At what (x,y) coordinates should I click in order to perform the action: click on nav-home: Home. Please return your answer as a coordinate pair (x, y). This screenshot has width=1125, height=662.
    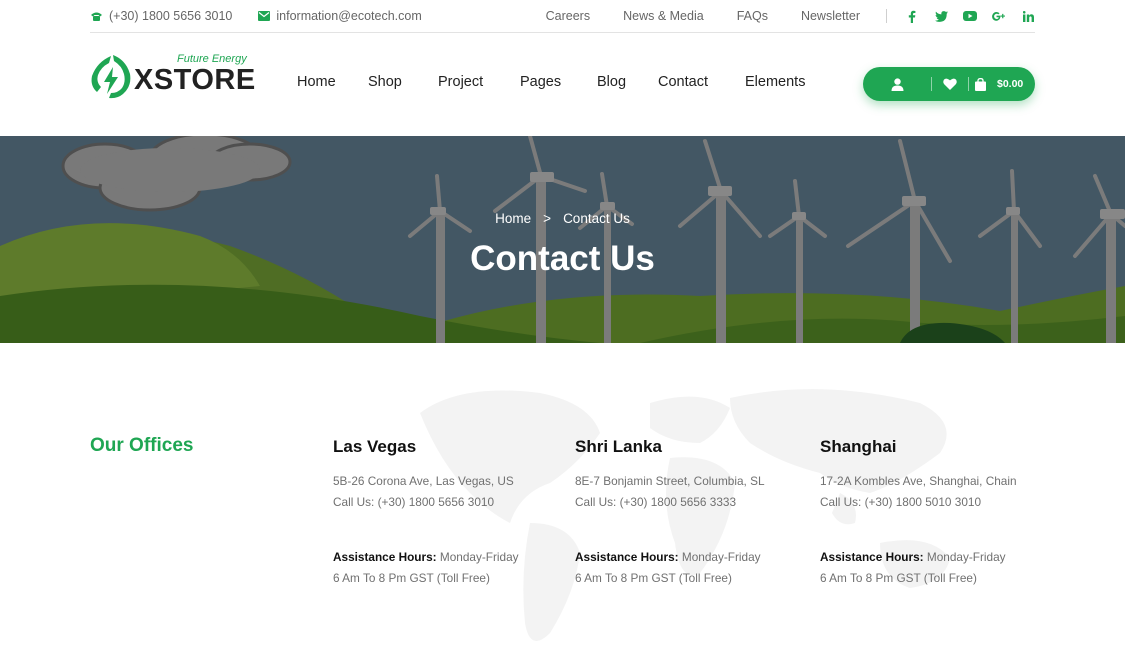
    Looking at the image, I should click on (332, 82).